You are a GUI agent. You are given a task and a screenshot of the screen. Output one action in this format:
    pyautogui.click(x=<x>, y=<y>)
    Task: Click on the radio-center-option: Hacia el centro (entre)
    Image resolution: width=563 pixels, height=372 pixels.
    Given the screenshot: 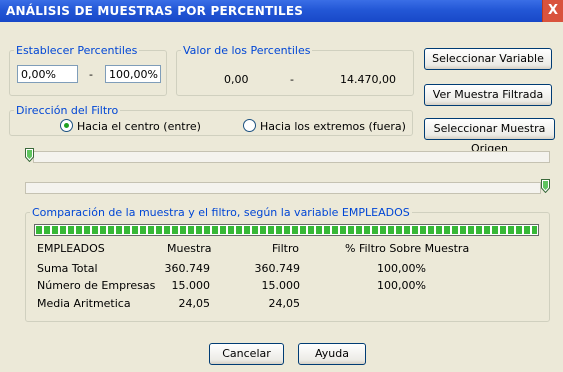 What is the action you would take?
    pyautogui.click(x=130, y=126)
    